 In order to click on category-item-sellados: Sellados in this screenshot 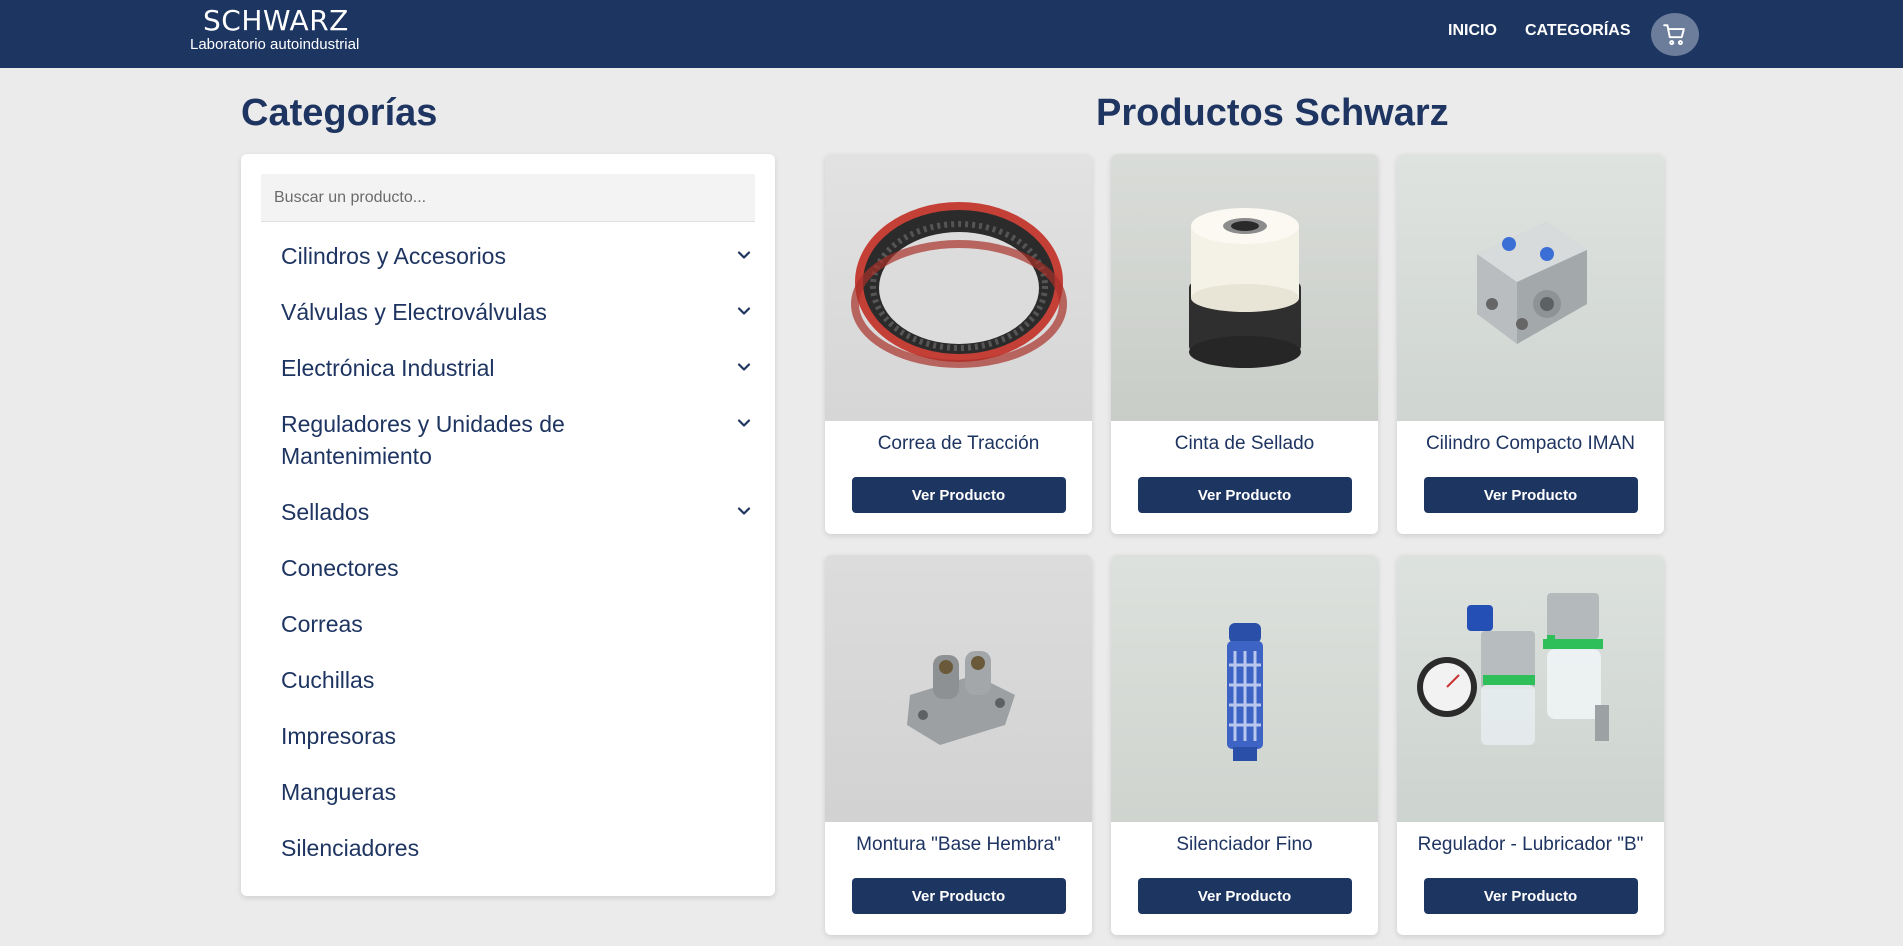, I will do `click(518, 512)`.